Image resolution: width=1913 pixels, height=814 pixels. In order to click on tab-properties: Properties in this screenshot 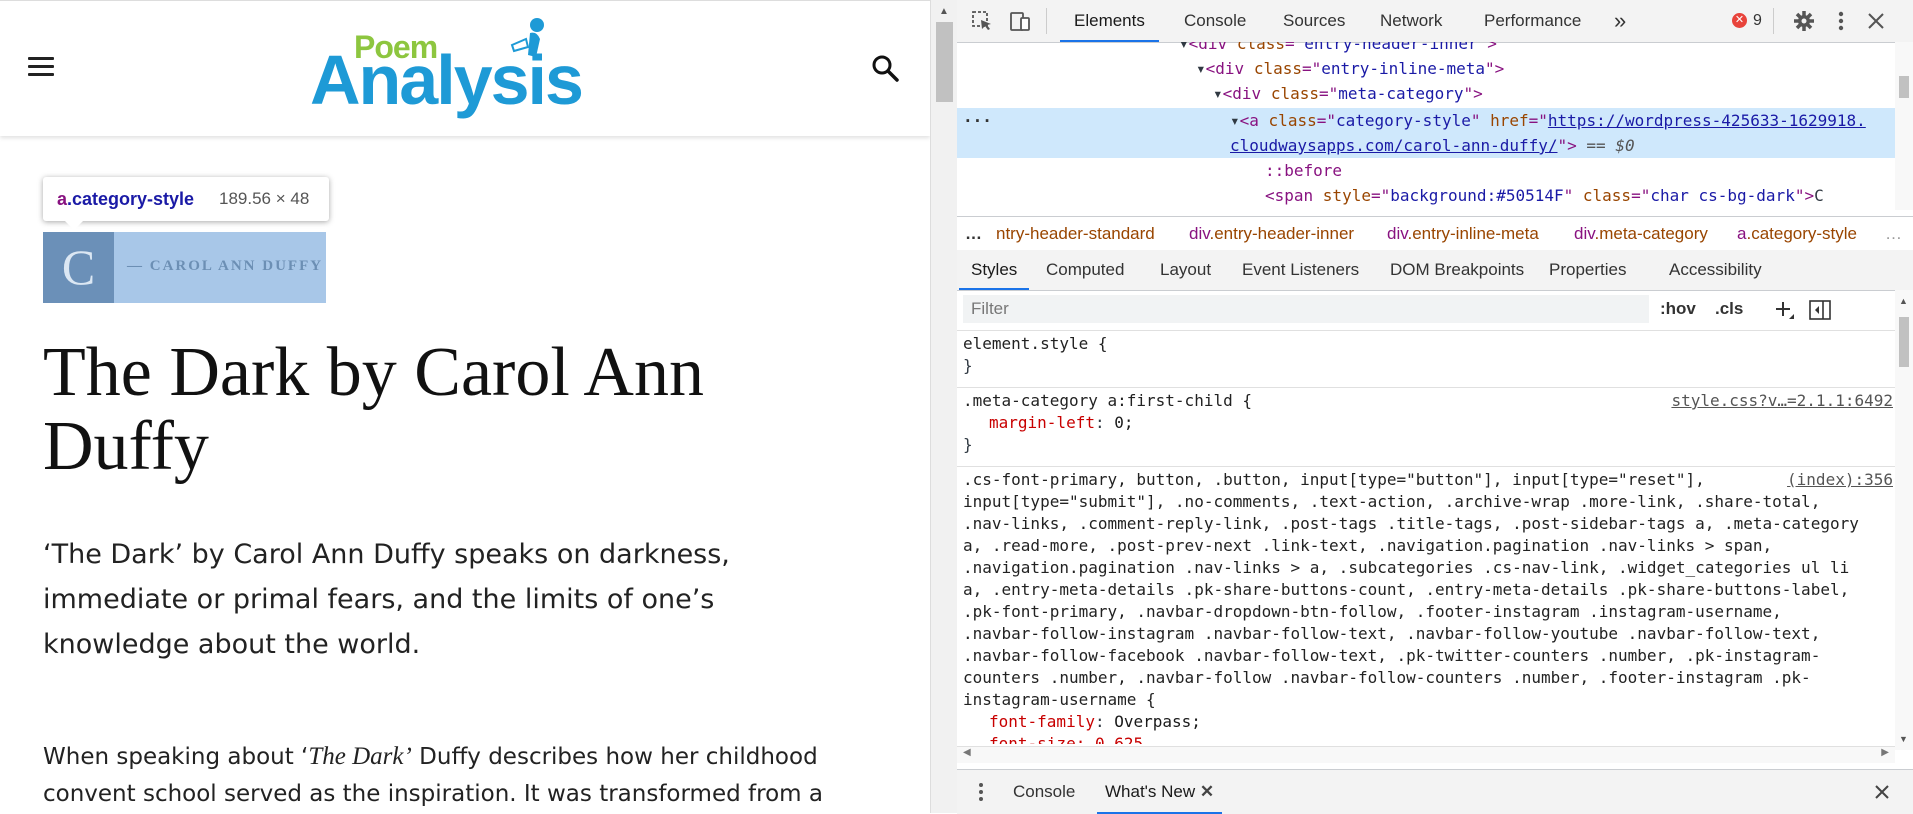, I will do `click(1587, 270)`.